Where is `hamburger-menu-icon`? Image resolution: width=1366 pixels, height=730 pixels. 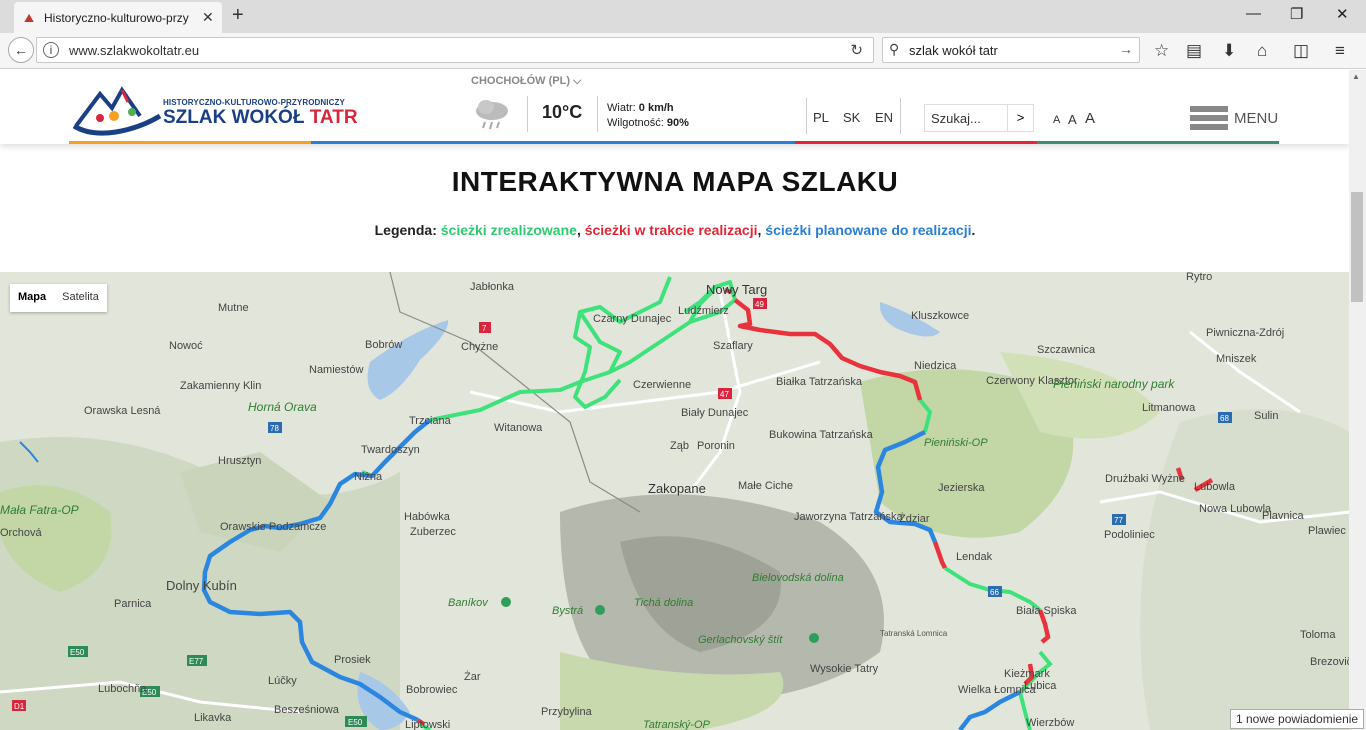
hamburger-menu-icon is located at coordinates (1209, 120).